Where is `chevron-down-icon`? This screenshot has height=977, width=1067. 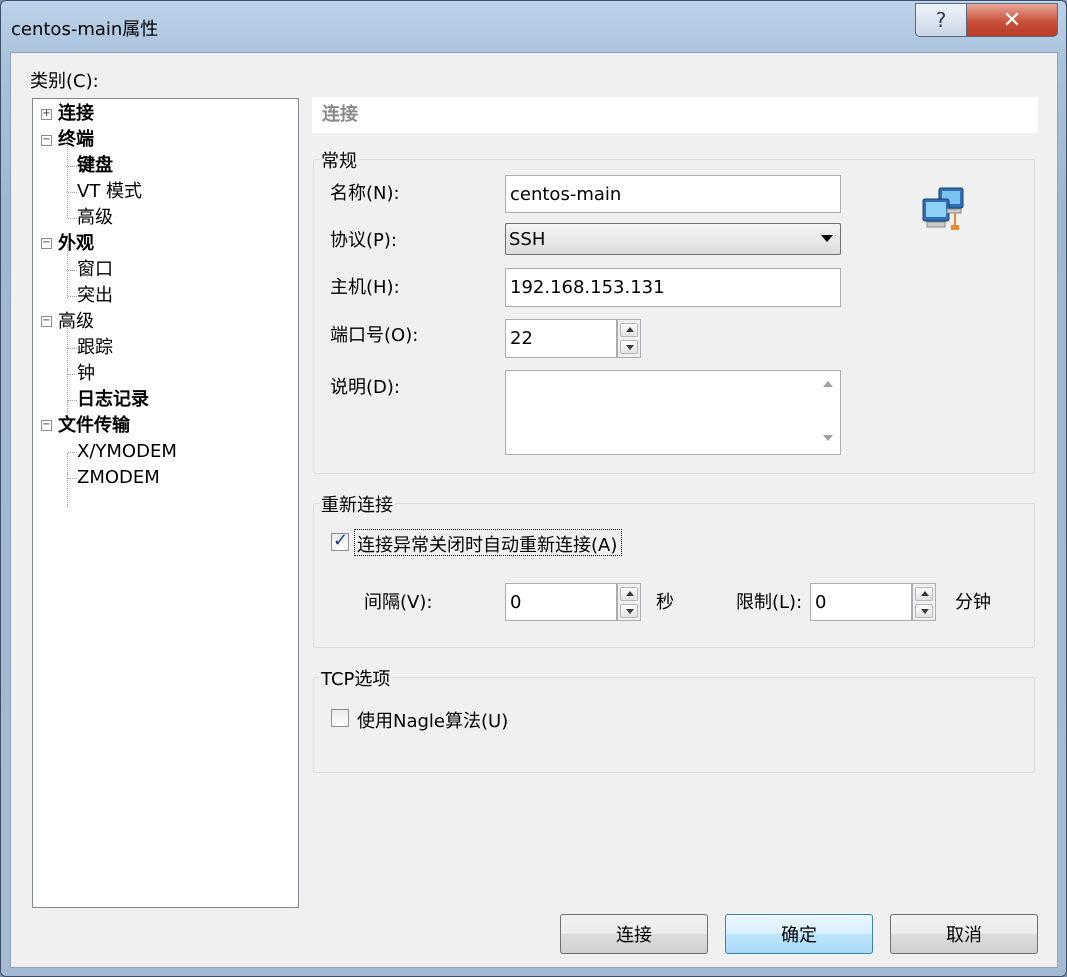
chevron-down-icon is located at coordinates (827, 238).